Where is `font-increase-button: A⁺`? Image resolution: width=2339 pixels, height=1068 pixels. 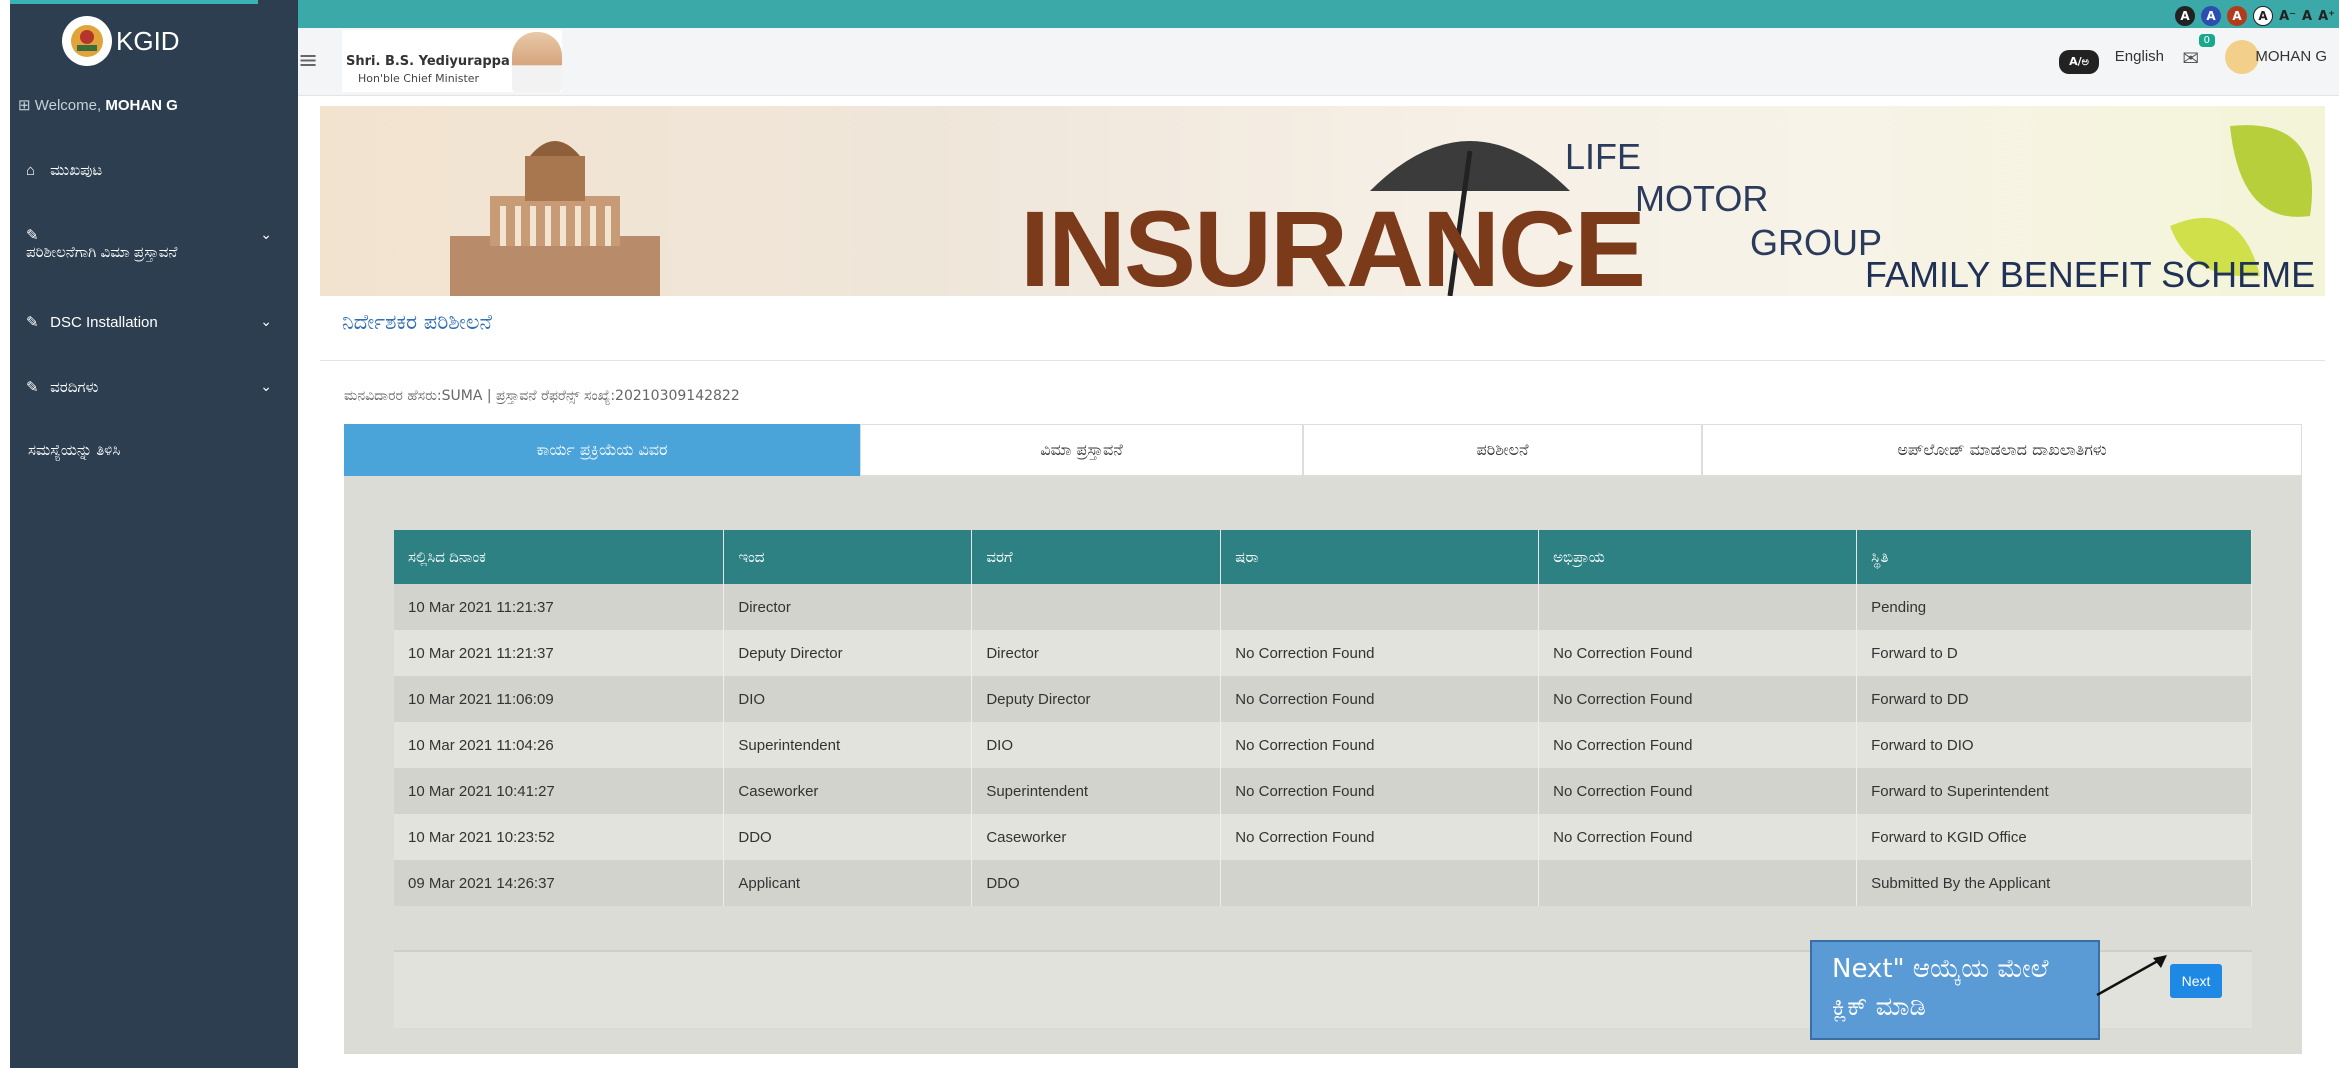
font-increase-button: A⁺ is located at coordinates (2326, 16).